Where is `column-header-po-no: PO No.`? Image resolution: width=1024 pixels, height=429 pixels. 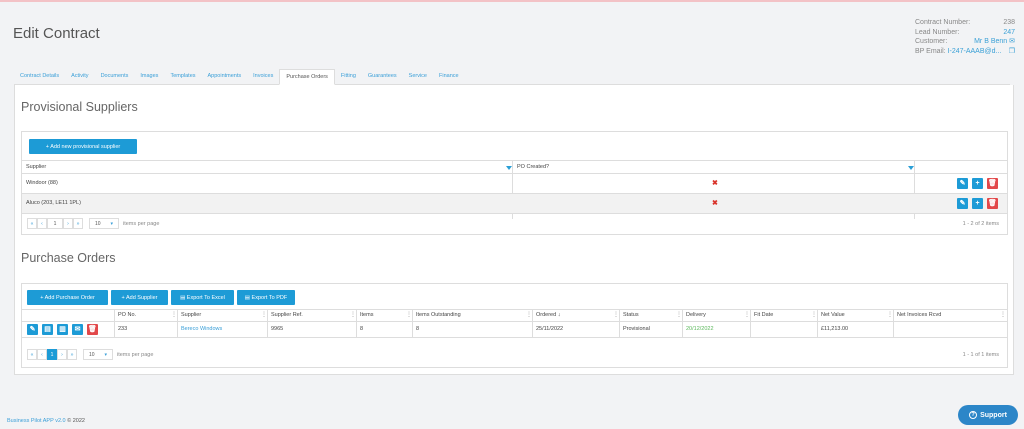 column-header-po-no: PO No. is located at coordinates (127, 315).